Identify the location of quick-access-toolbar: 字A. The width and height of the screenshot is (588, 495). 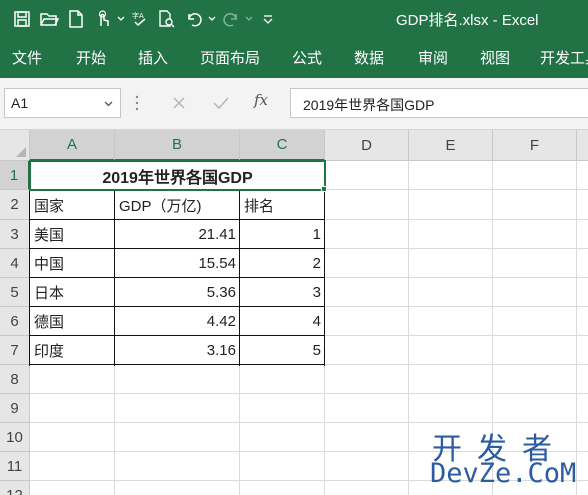
(144, 19).